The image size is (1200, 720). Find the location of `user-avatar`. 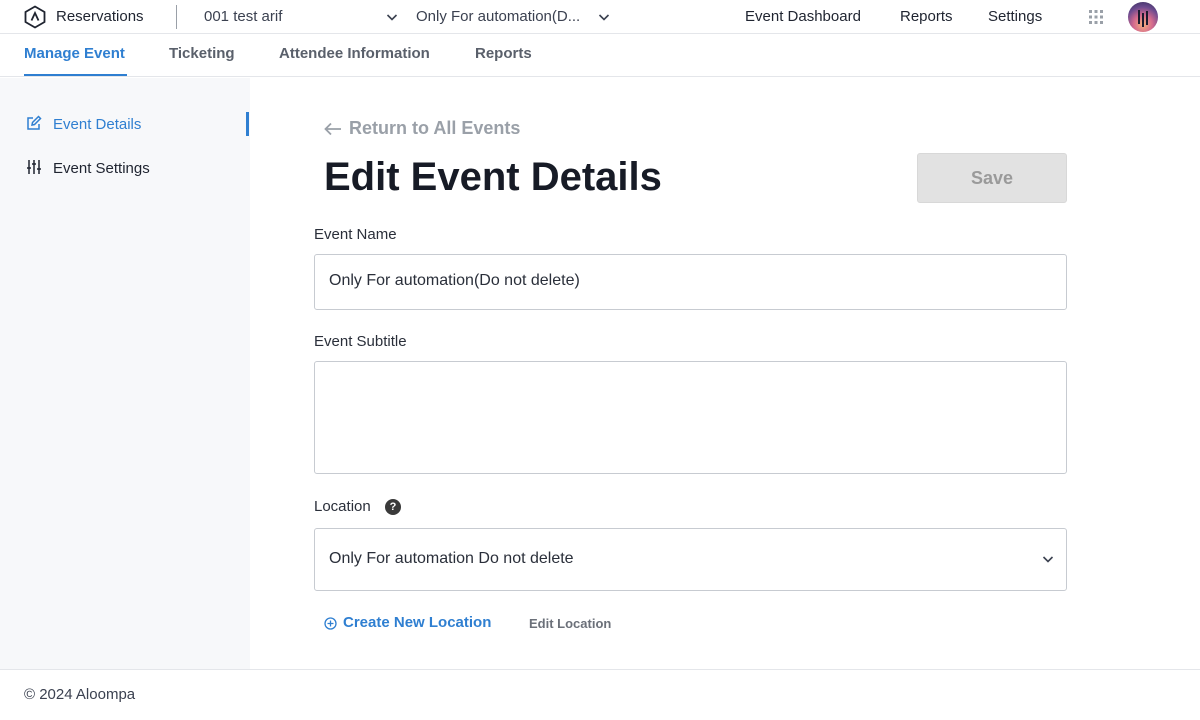

user-avatar is located at coordinates (1143, 17).